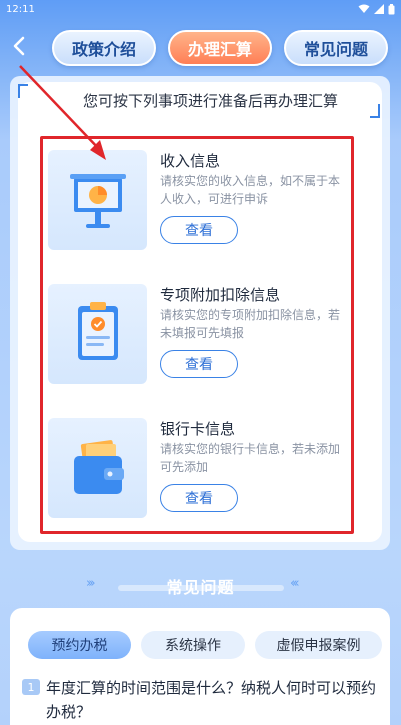 This screenshot has height=725, width=401. Describe the element at coordinates (31, 687) in the screenshot. I see `question-number: 1` at that location.